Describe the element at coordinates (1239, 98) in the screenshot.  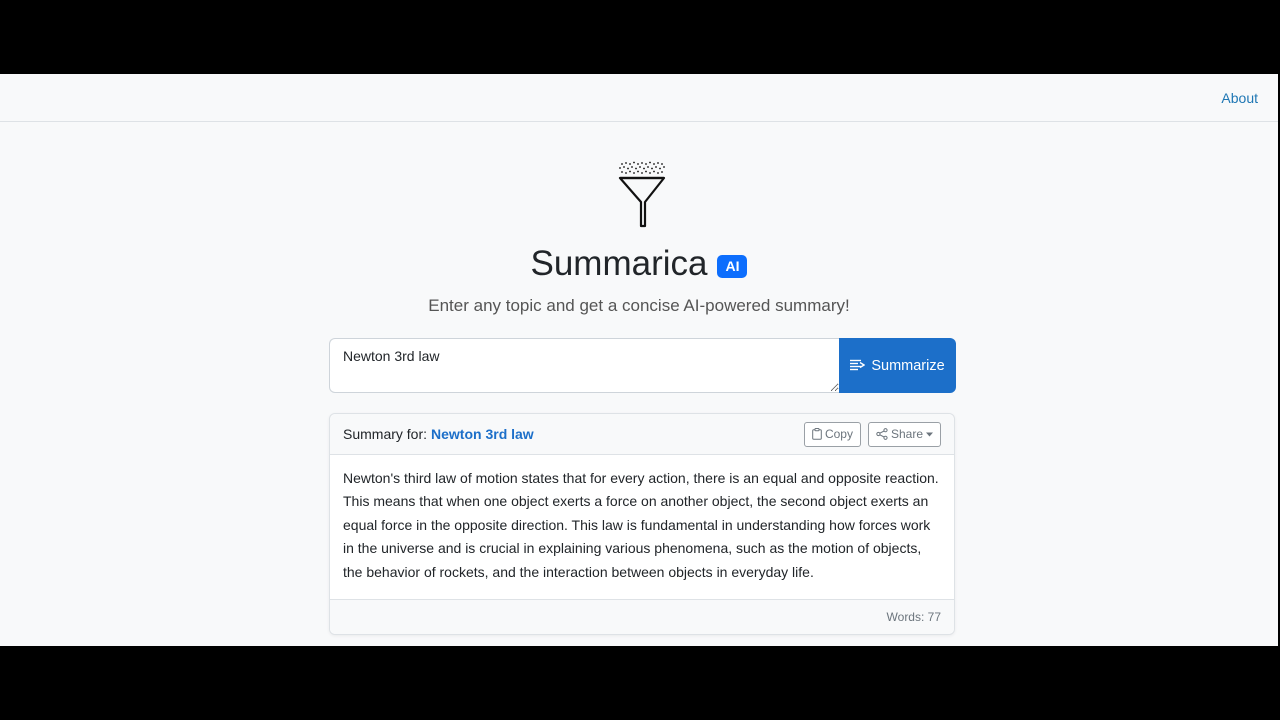
I see `nav-about-link: About` at that location.